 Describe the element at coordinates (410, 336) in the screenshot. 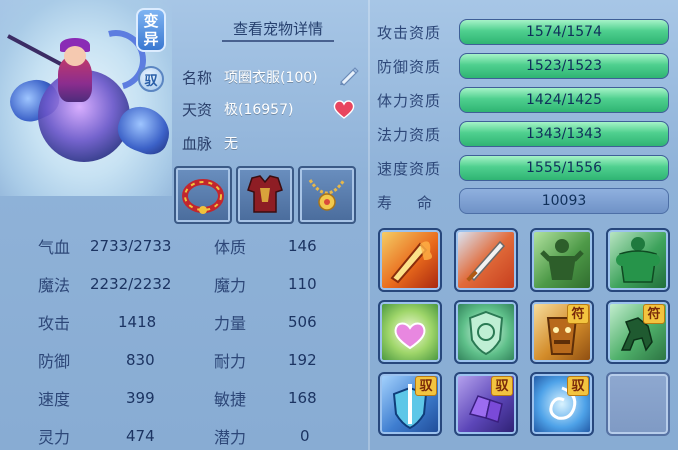

I see `heart-crystal-icon` at that location.